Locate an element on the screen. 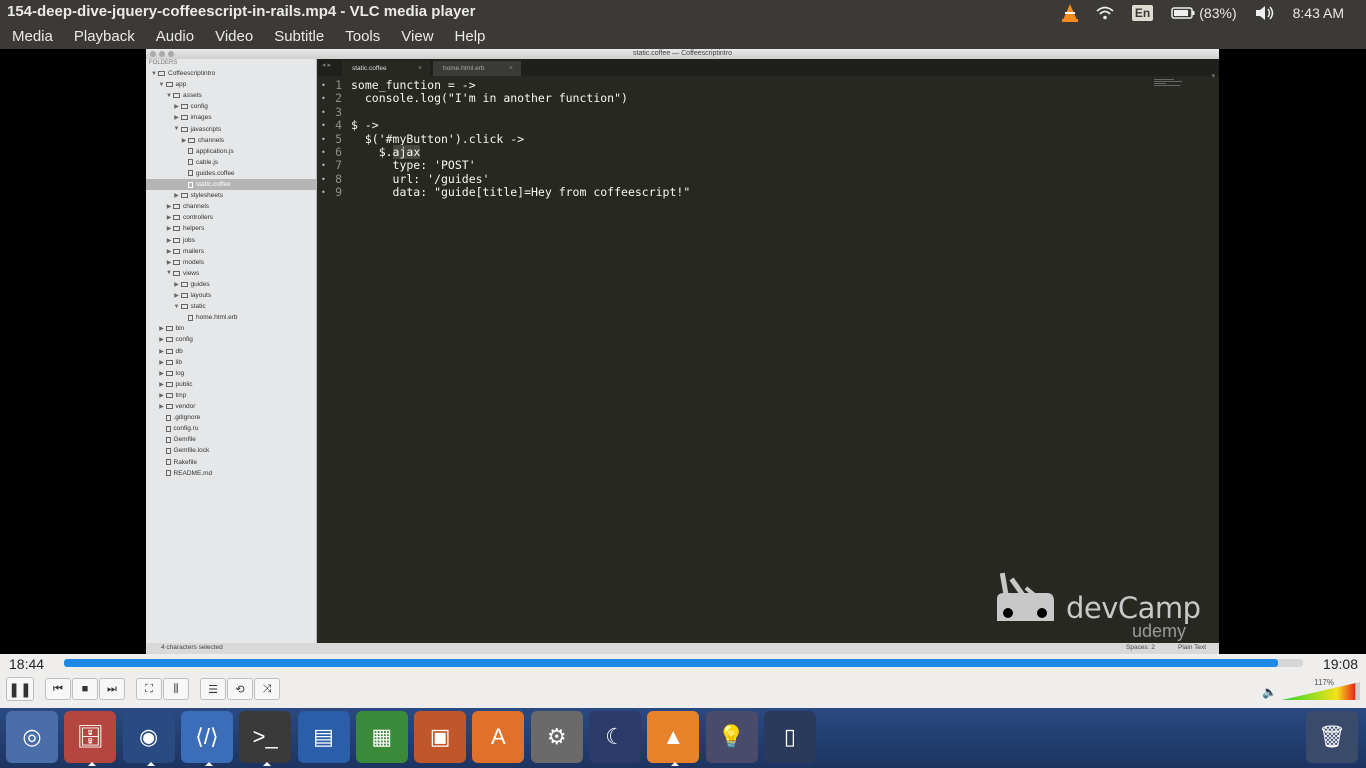 The height and width of the screenshot is (768, 1366). tree-item: ▶ bin is located at coordinates (231, 328).